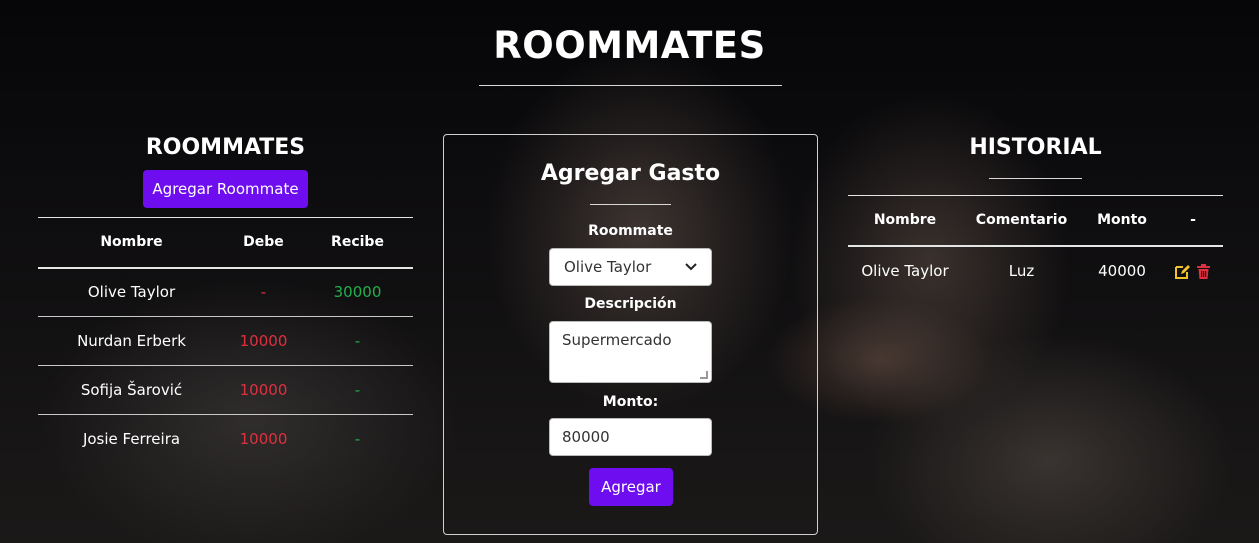 Image resolution: width=1259 pixels, height=543 pixels. What do you see at coordinates (1035, 147) in the screenshot?
I see `historial-title: HISTORIAL` at bounding box center [1035, 147].